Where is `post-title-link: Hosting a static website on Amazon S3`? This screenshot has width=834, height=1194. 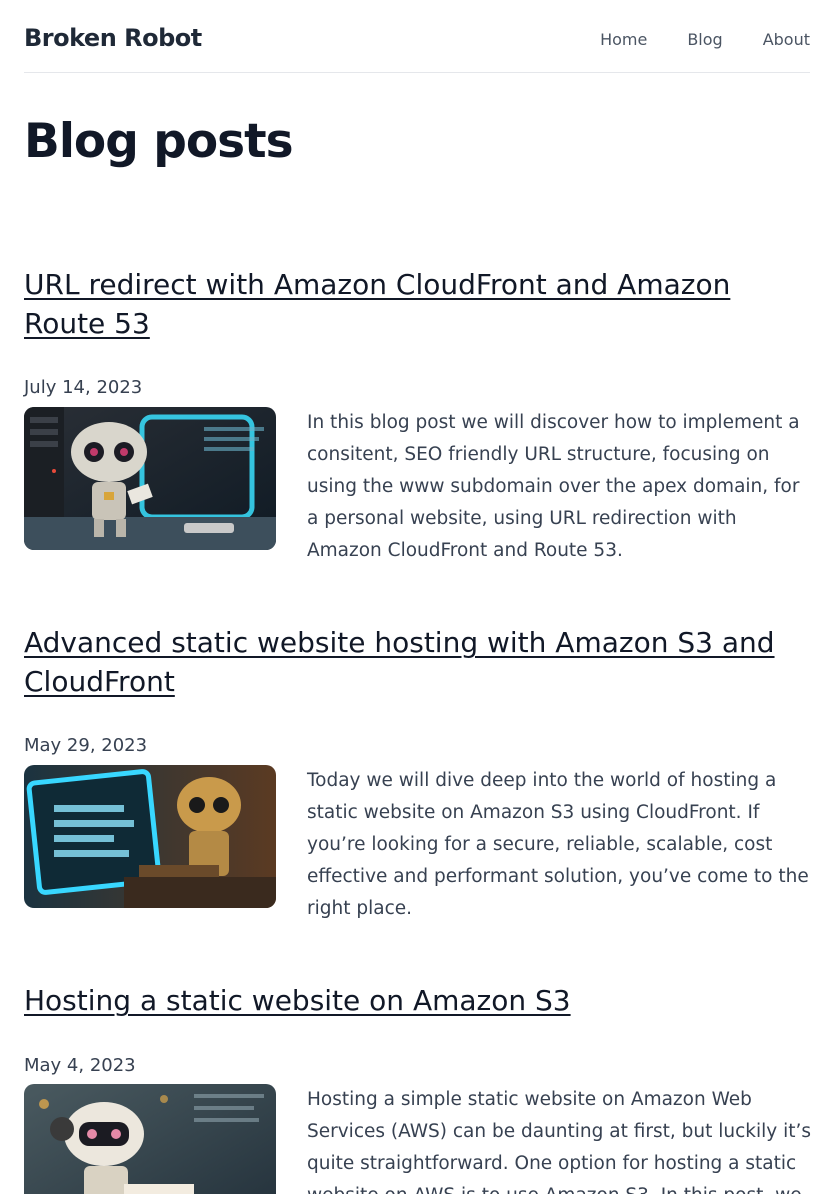
post-title-link: Hosting a static website on Amazon S3 is located at coordinates (417, 1000).